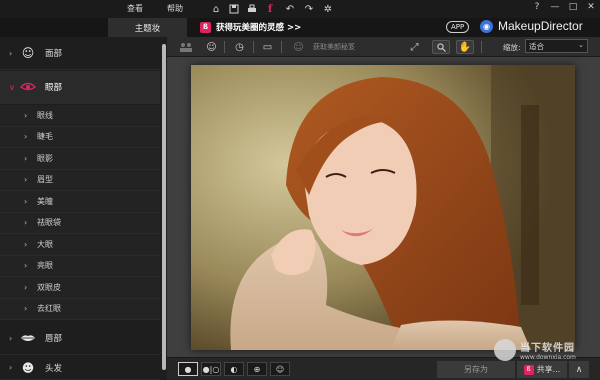 Image resolution: width=600 pixels, height=380 pixels. I want to click on sidebar-item-label: 眉型, so click(45, 180).